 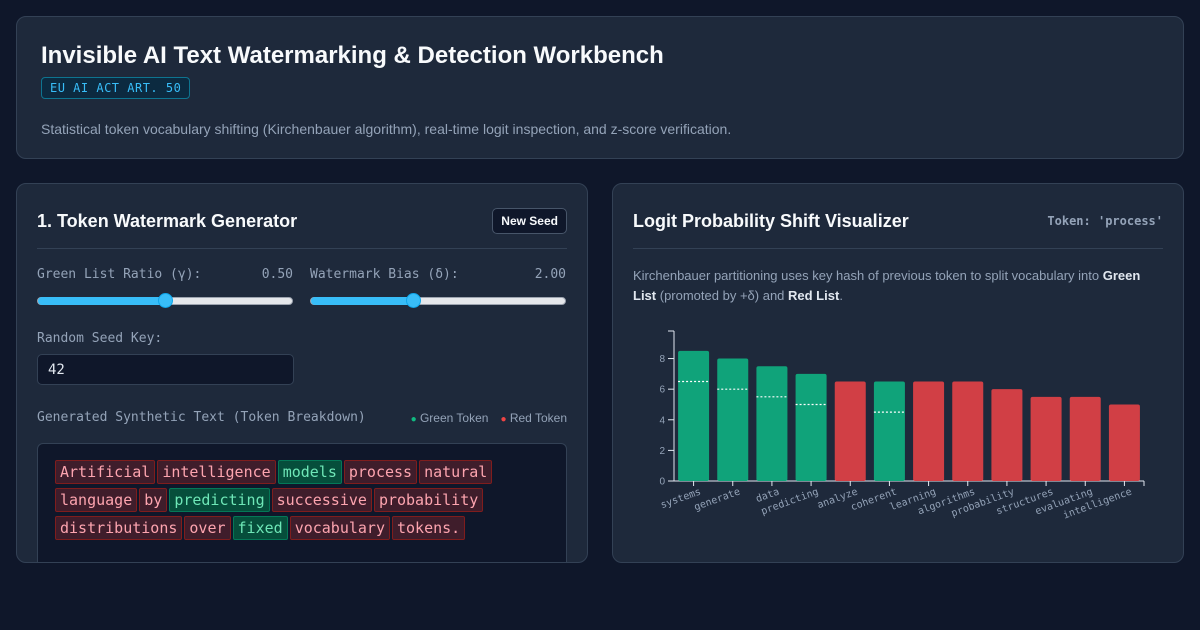 What do you see at coordinates (119, 528) in the screenshot?
I see `token-red: distributions` at bounding box center [119, 528].